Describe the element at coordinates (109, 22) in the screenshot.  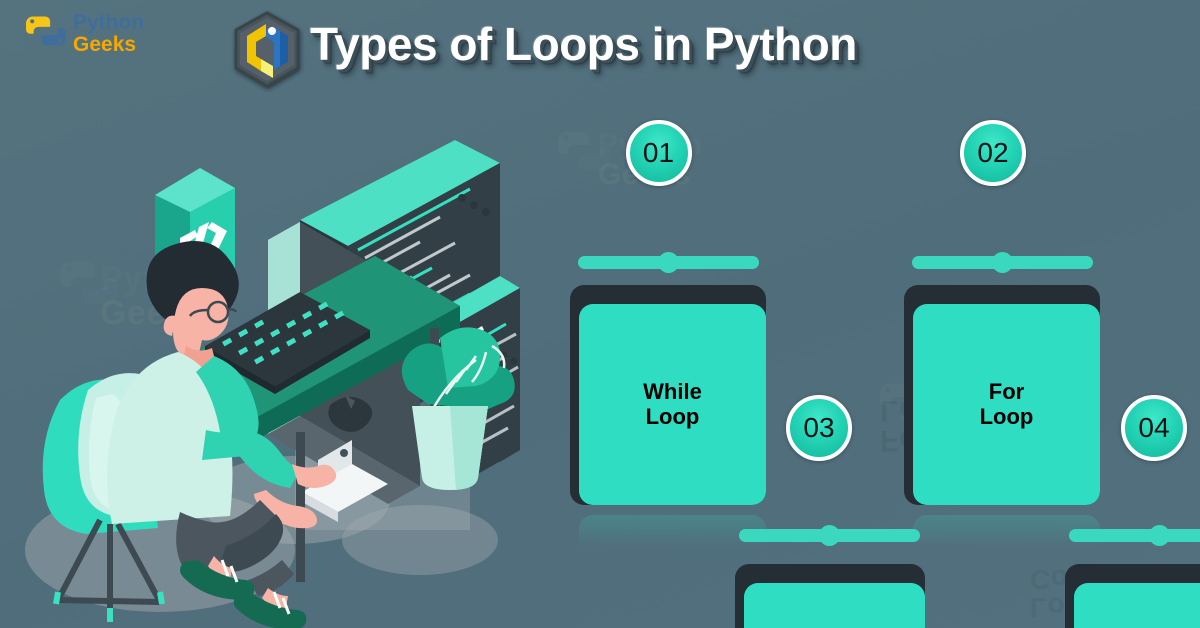
I see `logo-text-python: Python` at that location.